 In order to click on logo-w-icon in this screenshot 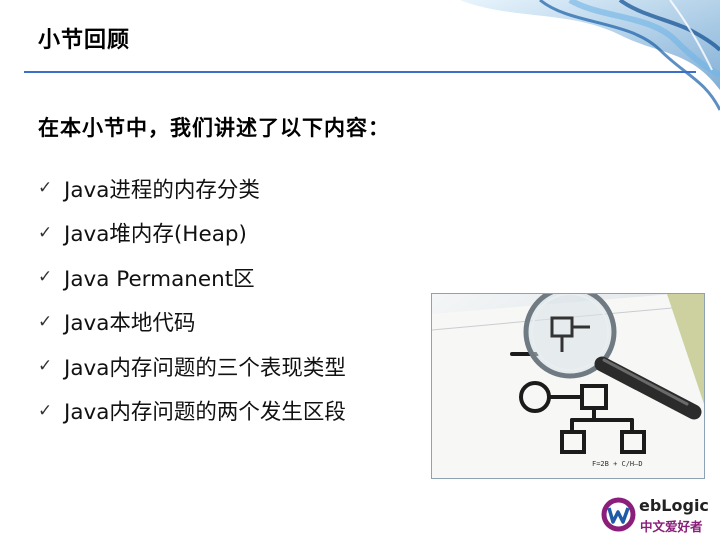, I will do `click(618, 514)`.